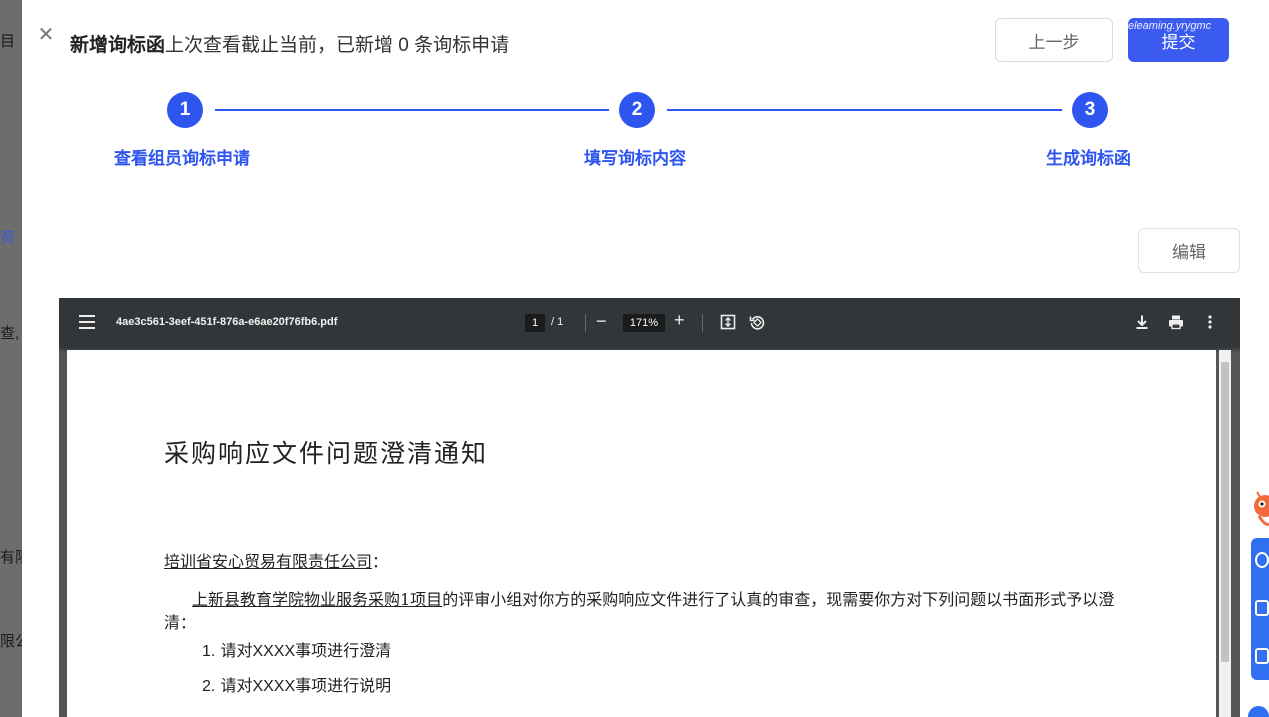 This screenshot has width=1269, height=717. Describe the element at coordinates (1189, 250) in the screenshot. I see `edit-button: 编辑` at that location.